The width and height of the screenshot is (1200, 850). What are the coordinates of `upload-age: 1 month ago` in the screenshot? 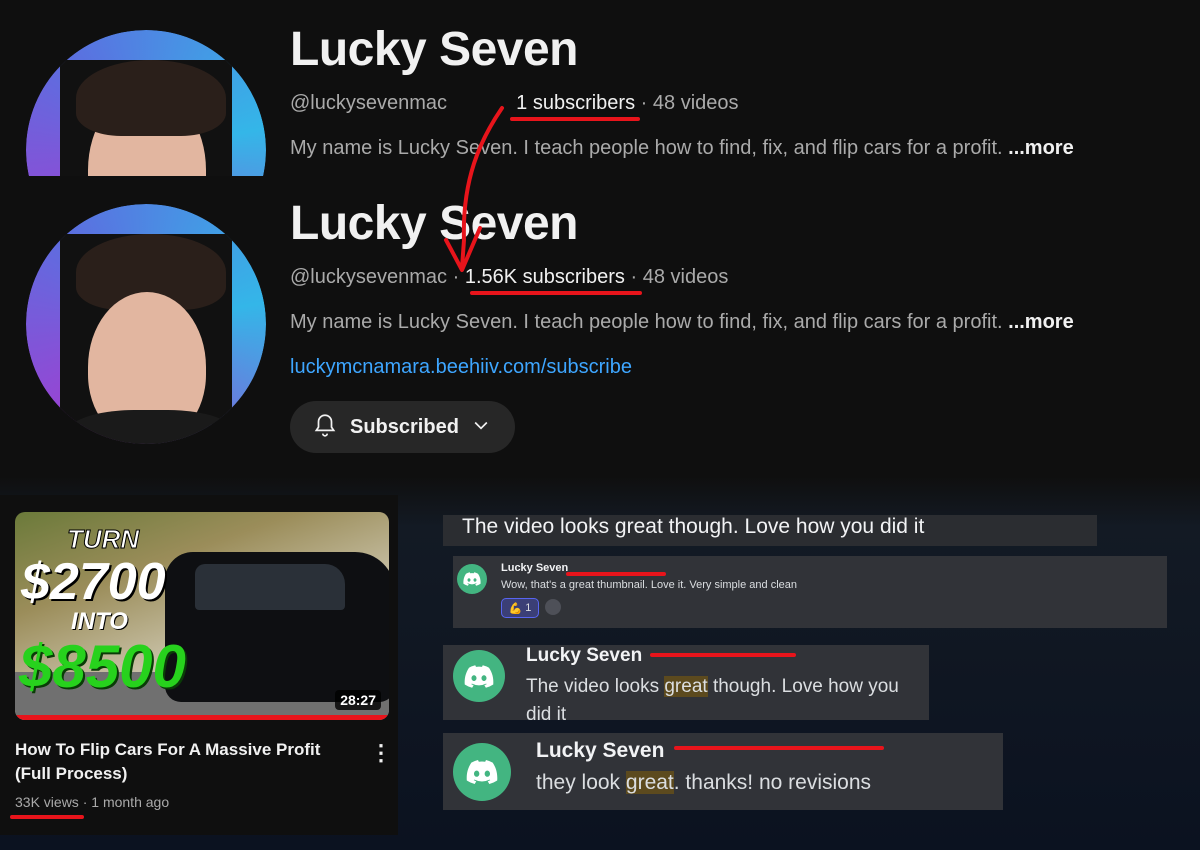 It's located at (130, 802).